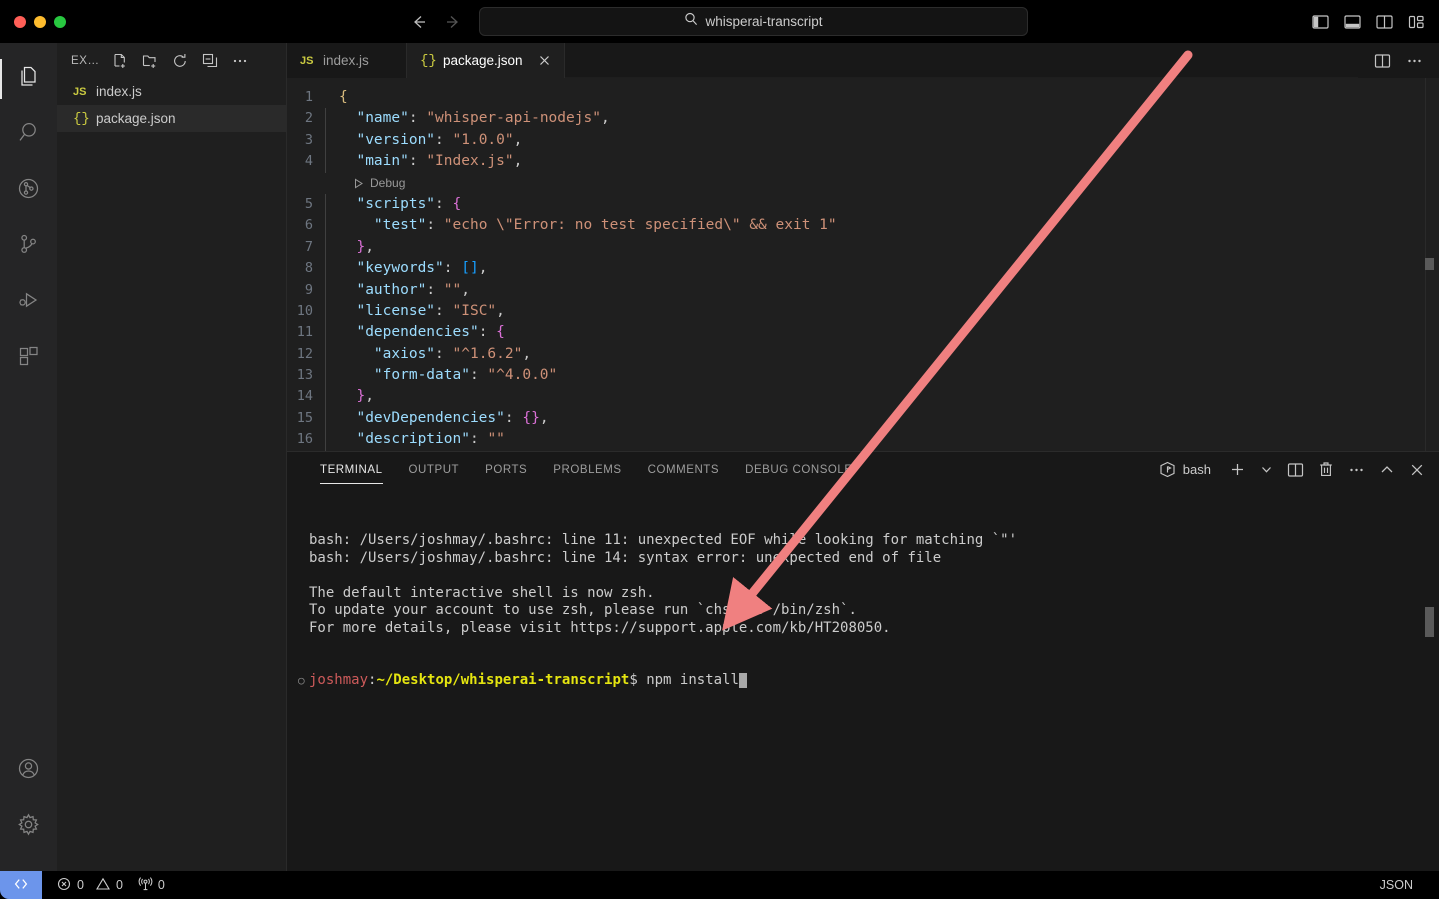 This screenshot has width=1439, height=899. I want to click on maximize-window-button, so click(60, 21).